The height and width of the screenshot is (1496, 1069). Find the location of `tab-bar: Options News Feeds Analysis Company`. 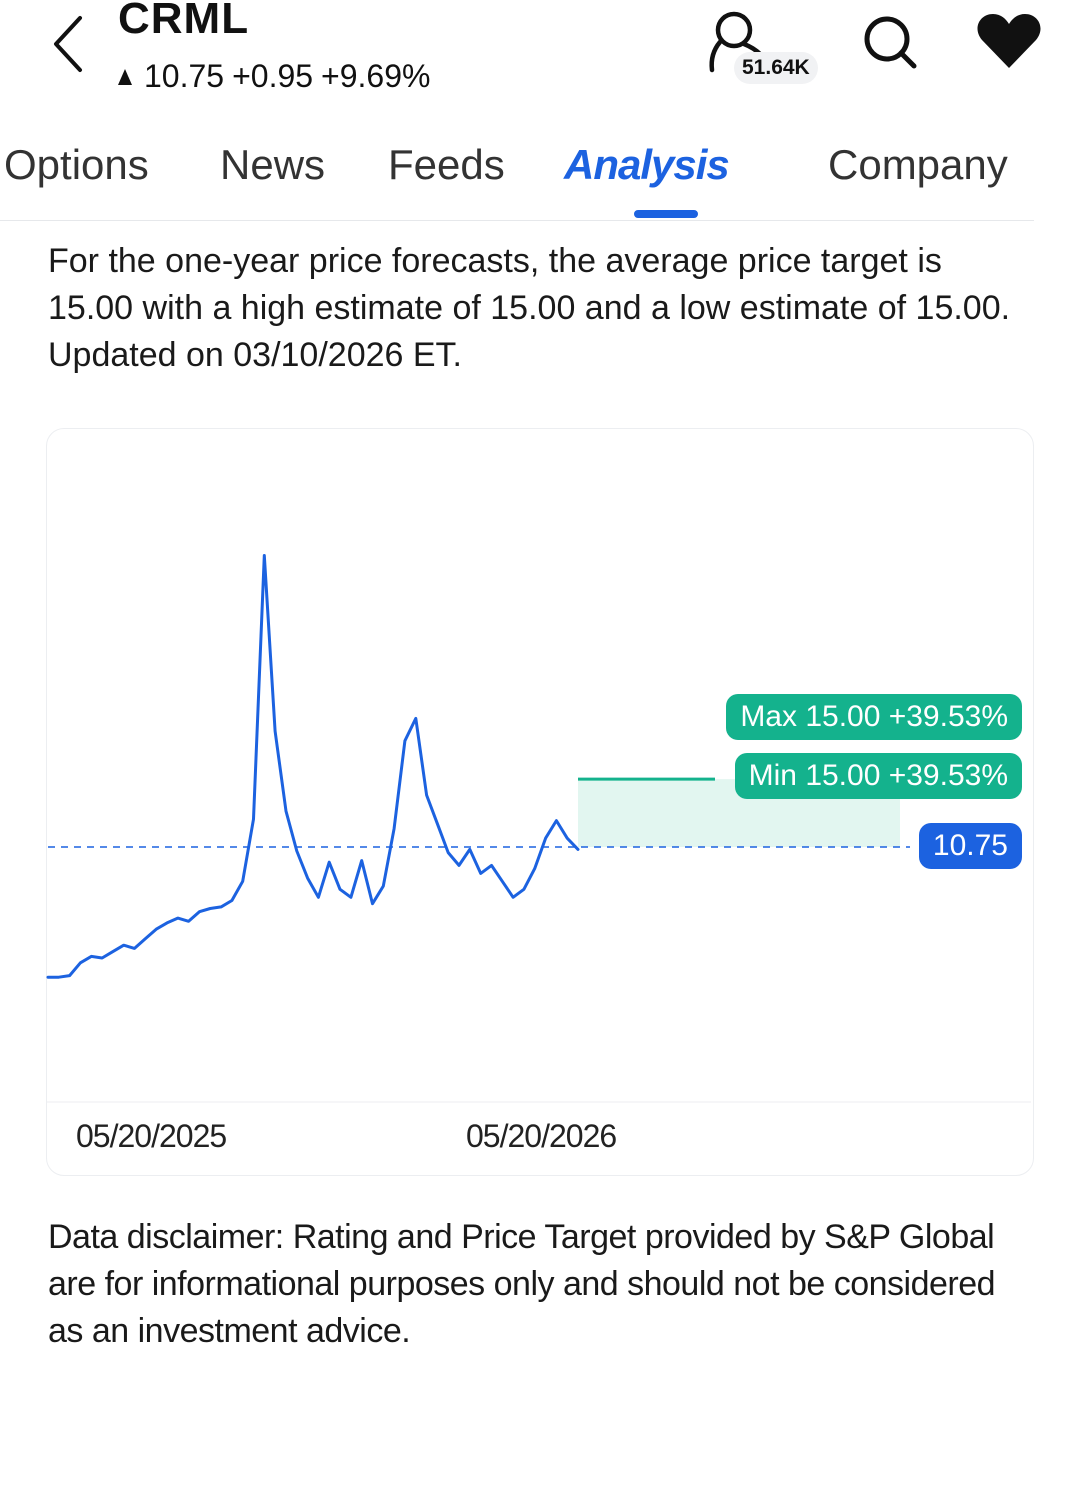

tab-bar: Options News Feeds Analysis Company is located at coordinates (517, 171).